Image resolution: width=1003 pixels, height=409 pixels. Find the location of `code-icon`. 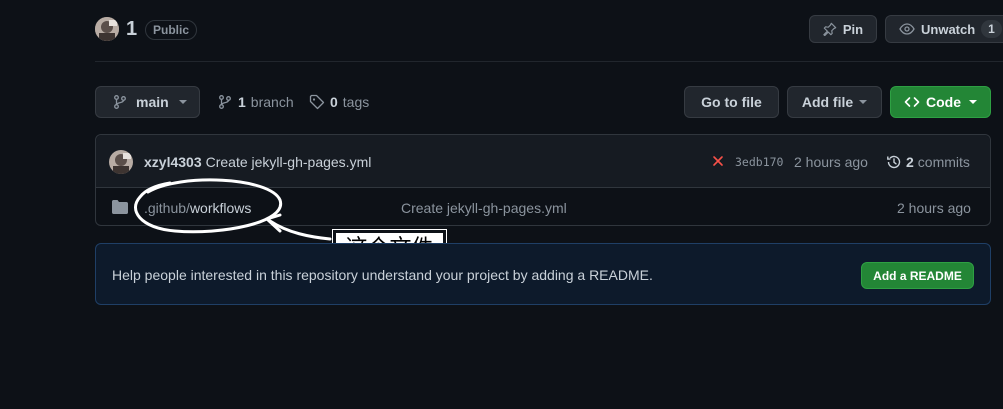

code-icon is located at coordinates (912, 102).